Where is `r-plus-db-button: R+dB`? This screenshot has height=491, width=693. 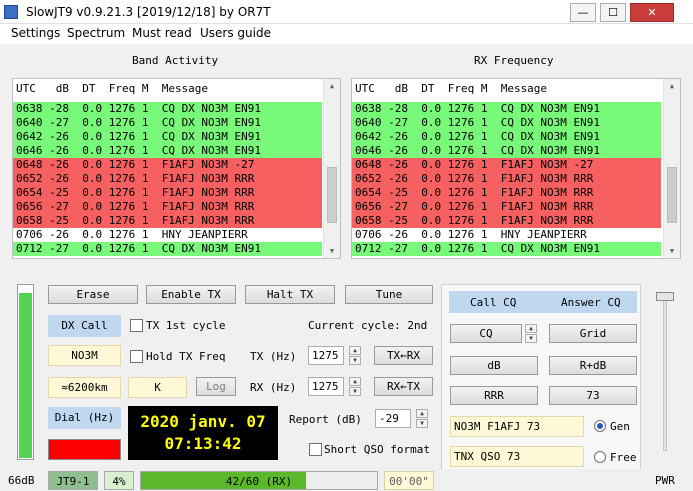 r-plus-db-button: R+dB is located at coordinates (593, 365).